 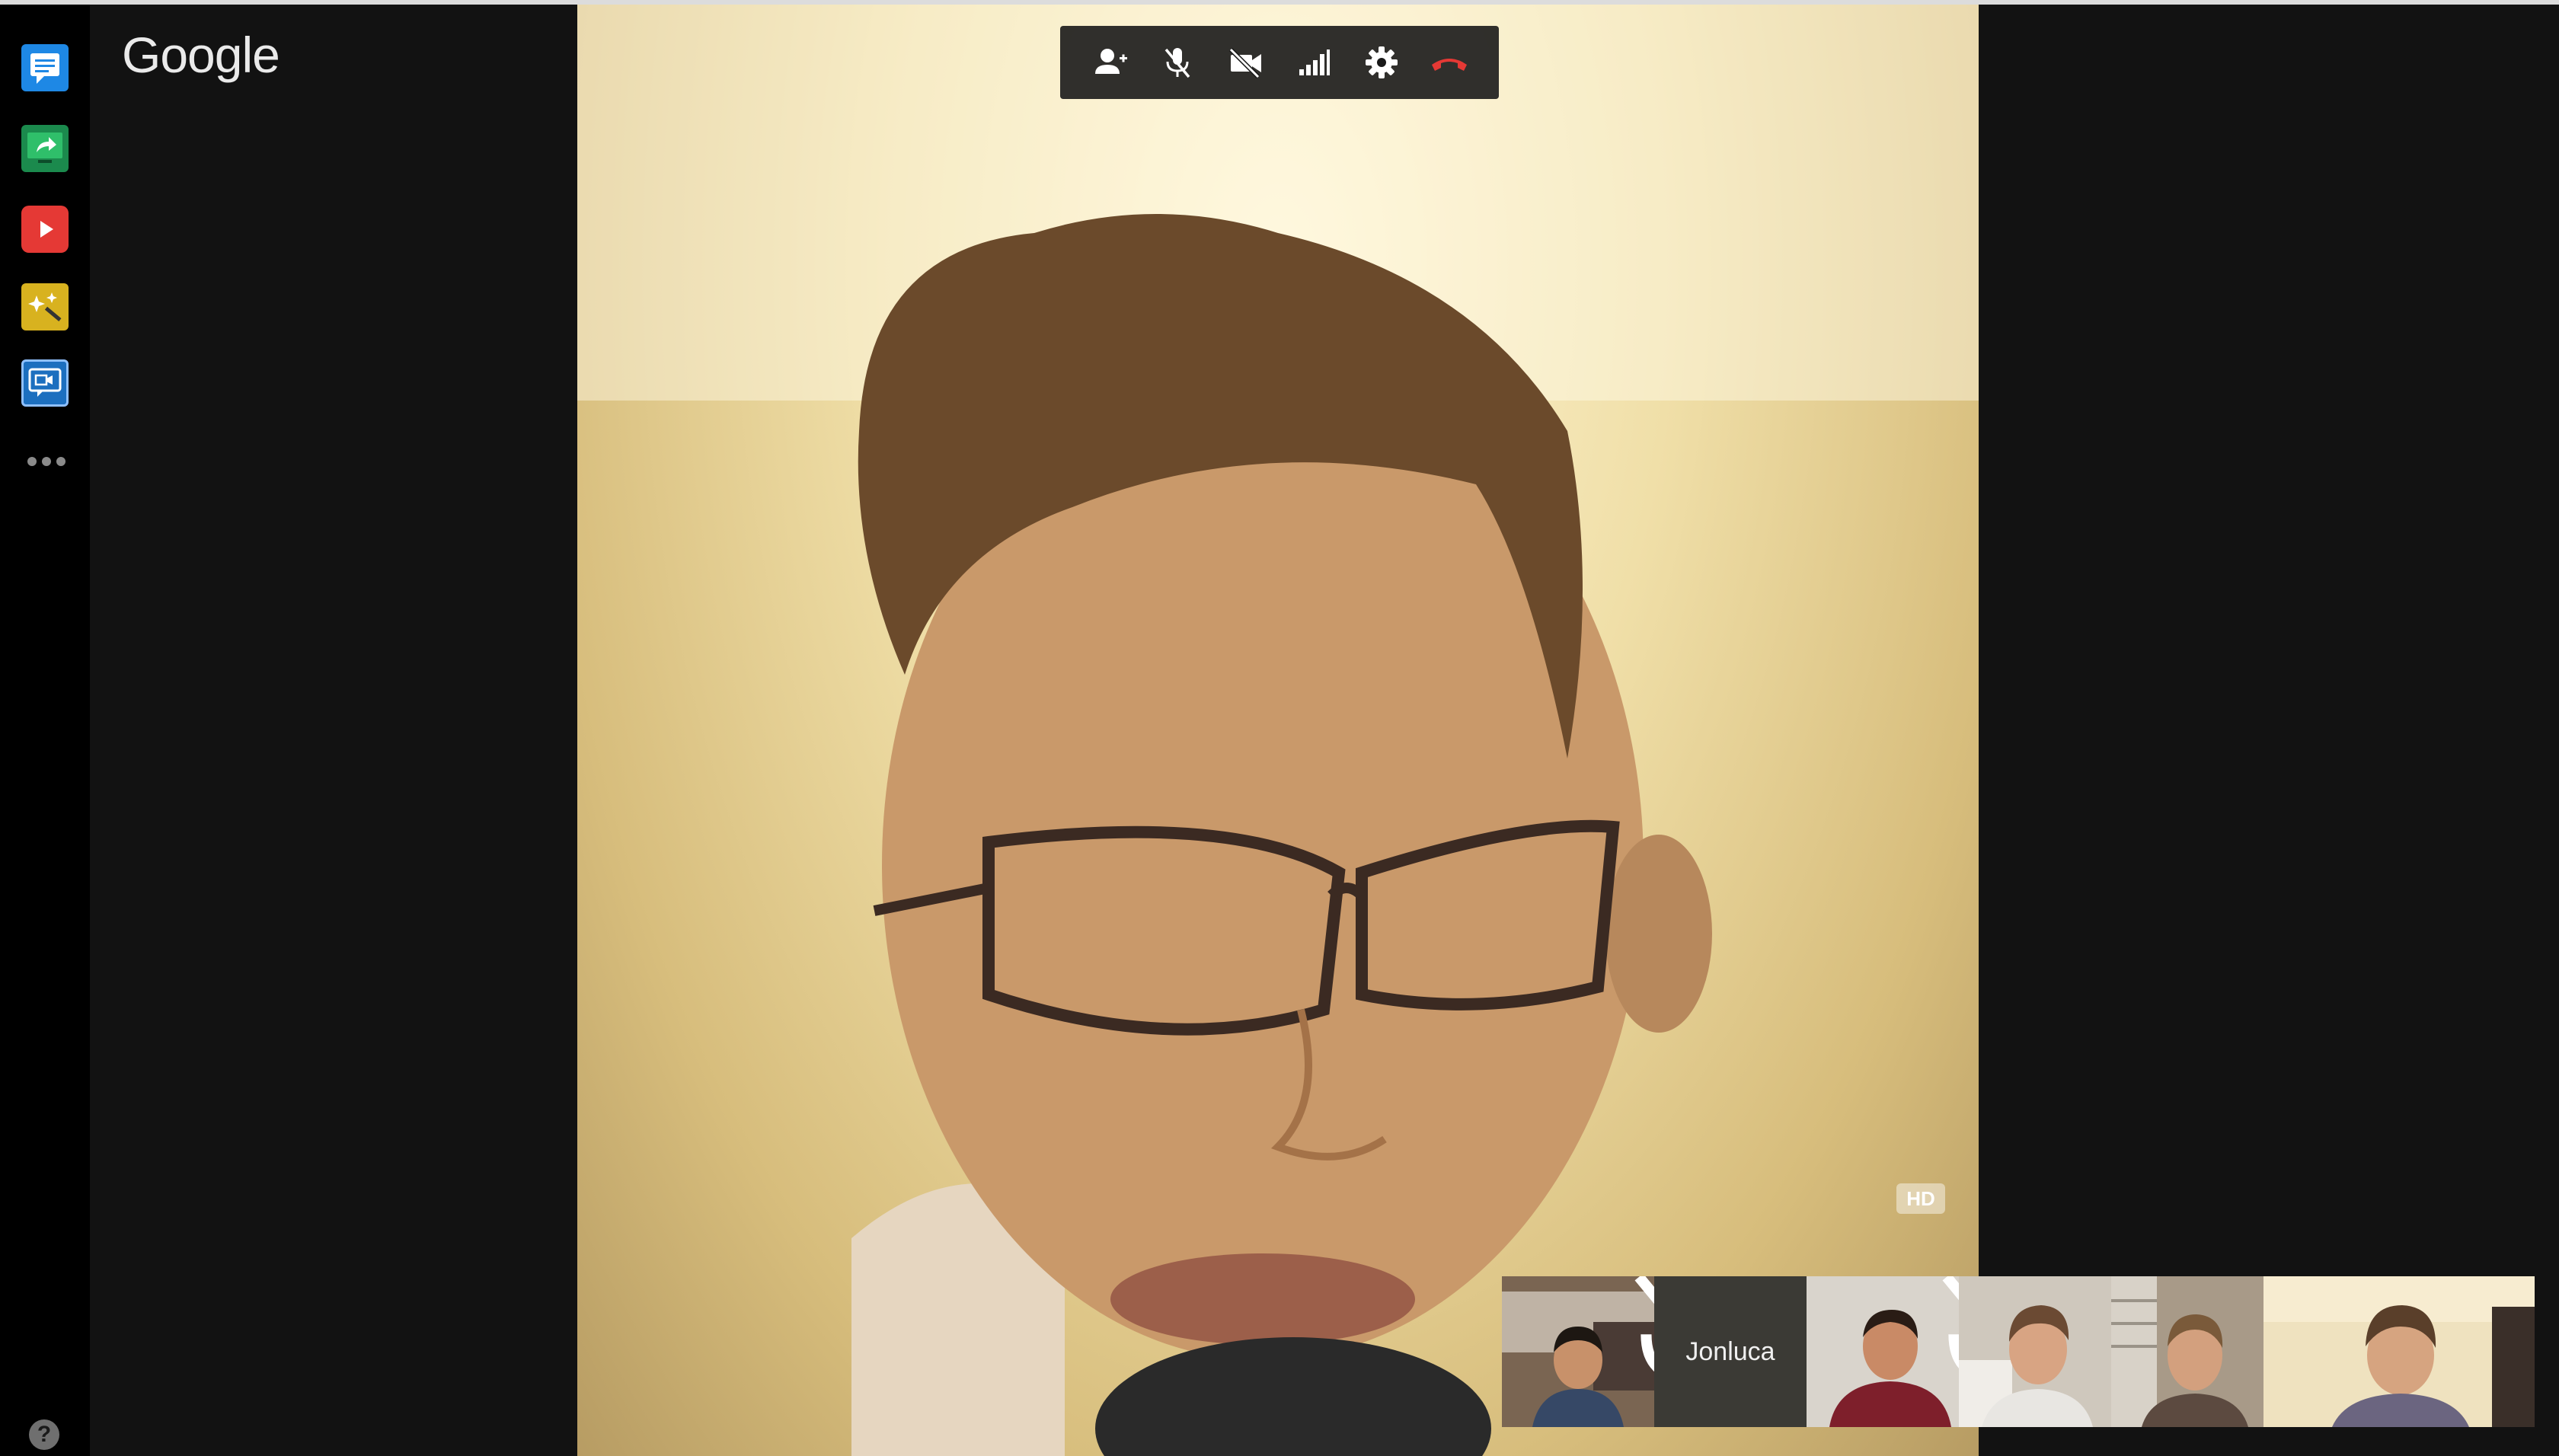 What do you see at coordinates (45, 148) in the screenshot?
I see `screenshare-icon` at bounding box center [45, 148].